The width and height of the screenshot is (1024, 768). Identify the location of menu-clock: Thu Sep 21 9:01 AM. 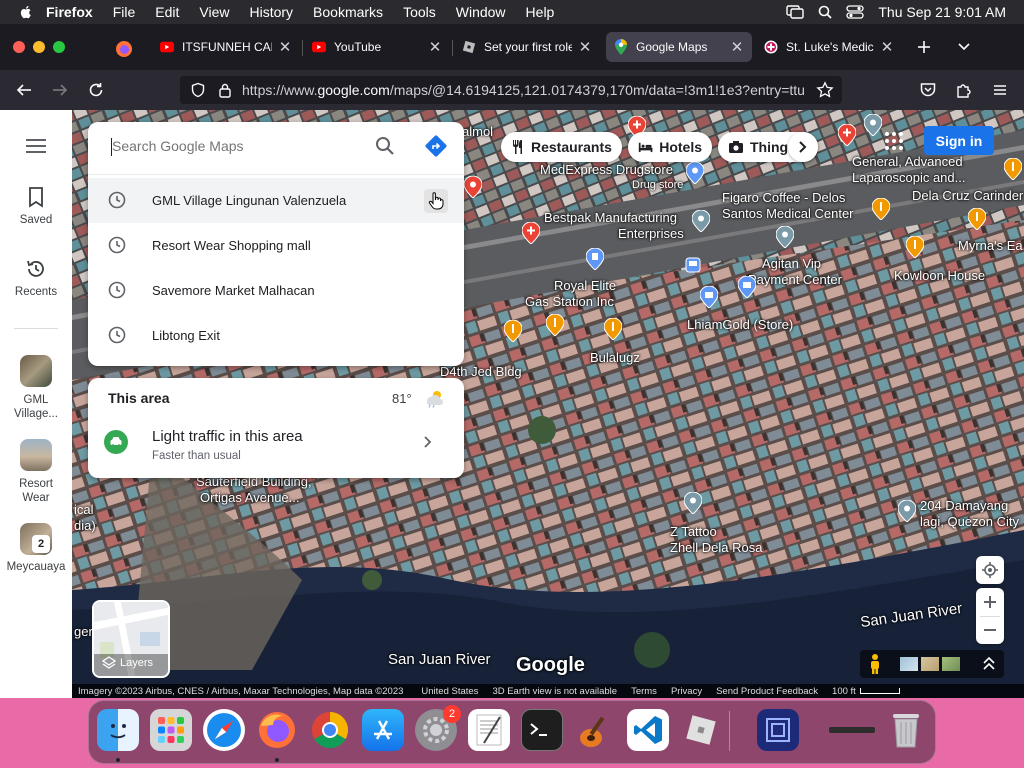
(942, 12).